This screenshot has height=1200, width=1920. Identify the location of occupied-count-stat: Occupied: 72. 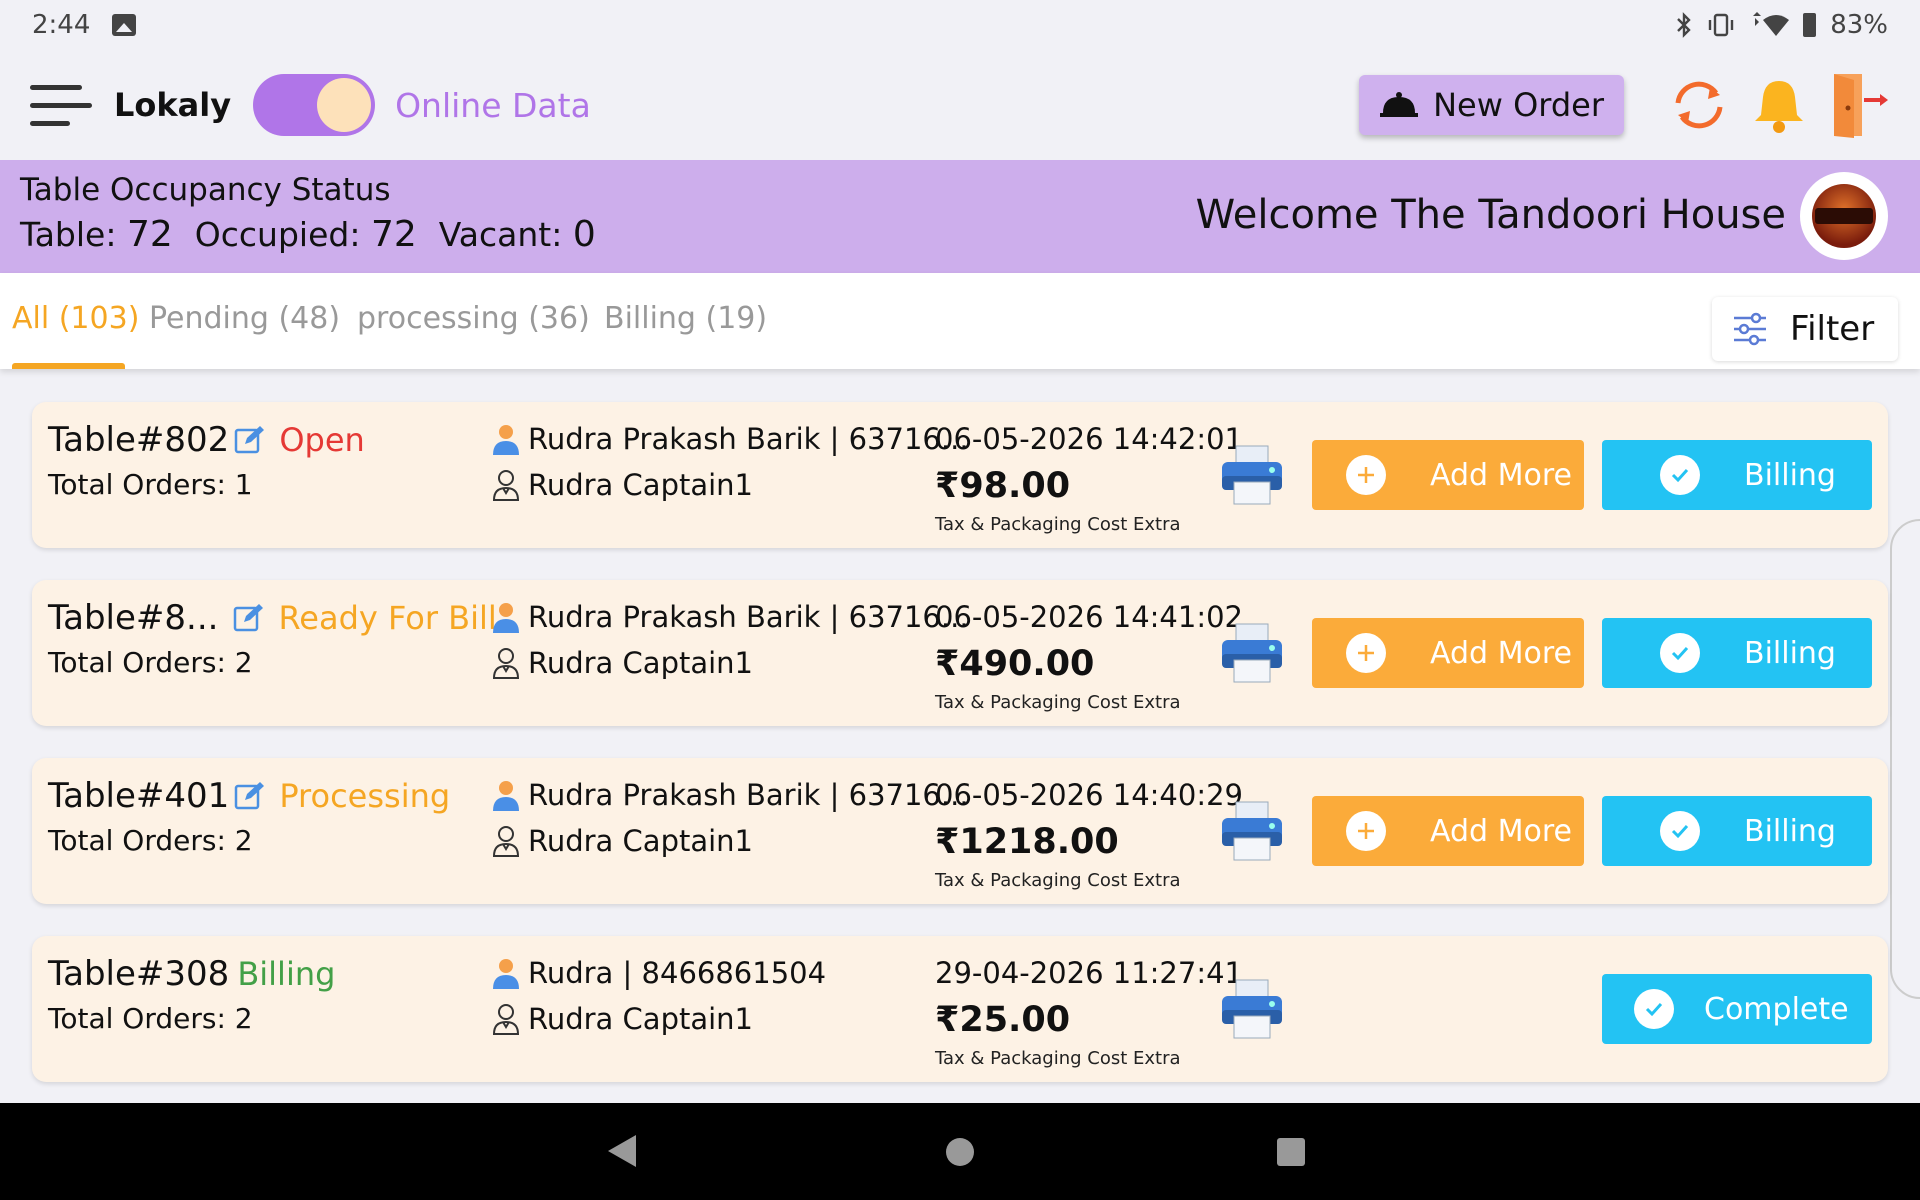
(306, 234).